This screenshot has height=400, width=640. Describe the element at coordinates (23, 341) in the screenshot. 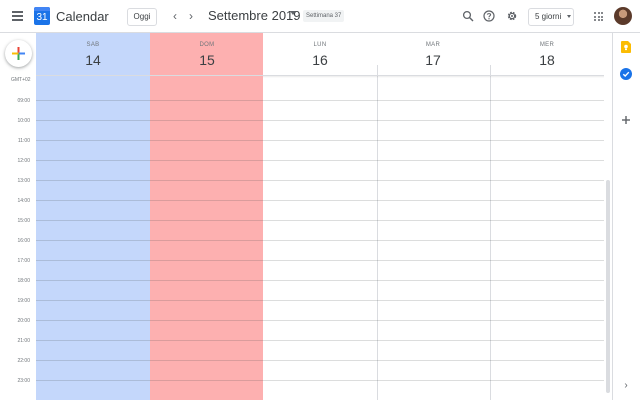

I see `time-label: 21:00` at that location.